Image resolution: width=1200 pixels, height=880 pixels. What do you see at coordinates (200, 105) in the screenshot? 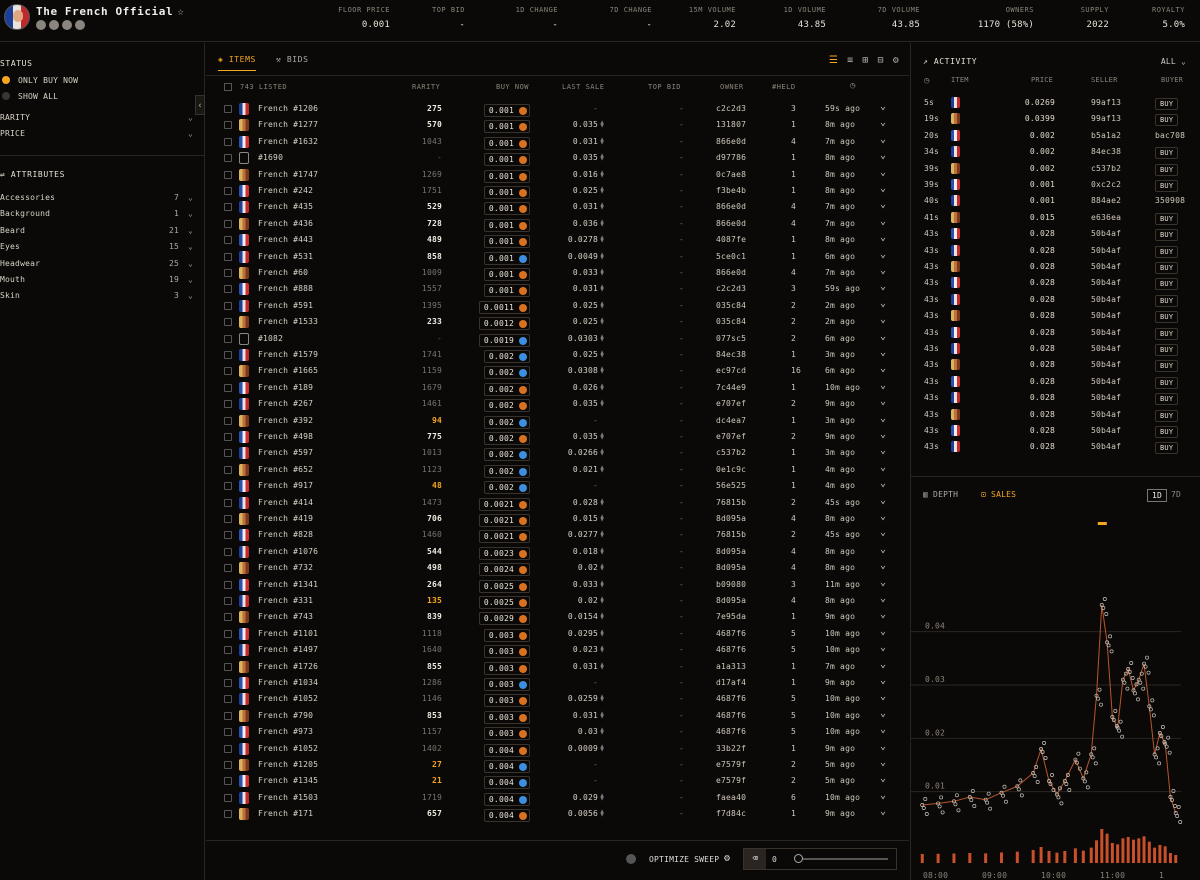
I see `collapse-sidebar-button: ‹` at bounding box center [200, 105].